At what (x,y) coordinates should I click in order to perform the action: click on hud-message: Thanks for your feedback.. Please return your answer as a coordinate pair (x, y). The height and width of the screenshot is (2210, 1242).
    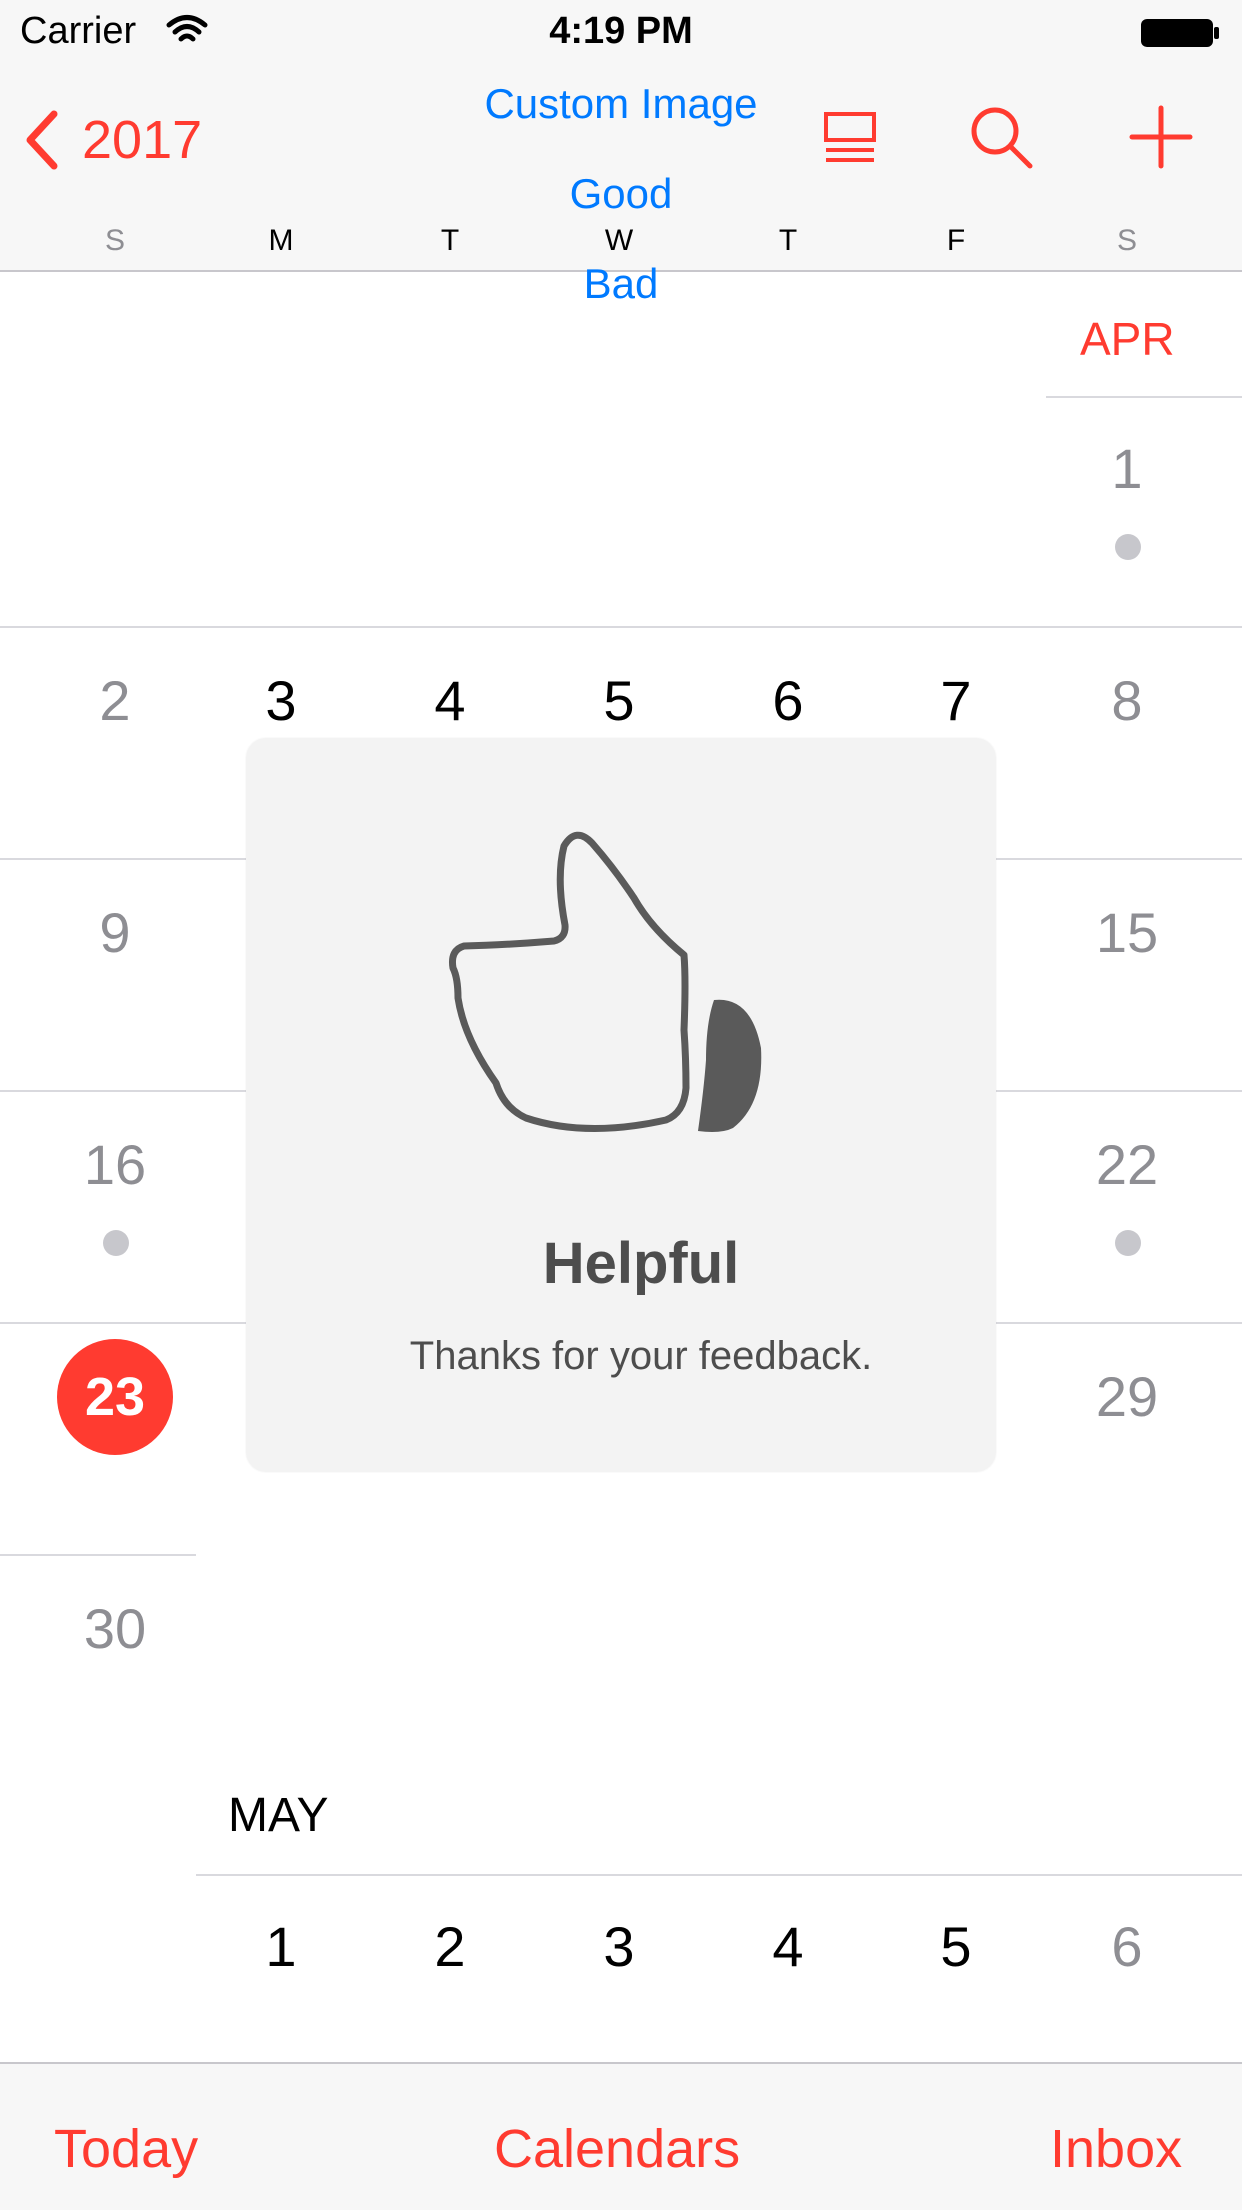
    Looking at the image, I should click on (641, 1356).